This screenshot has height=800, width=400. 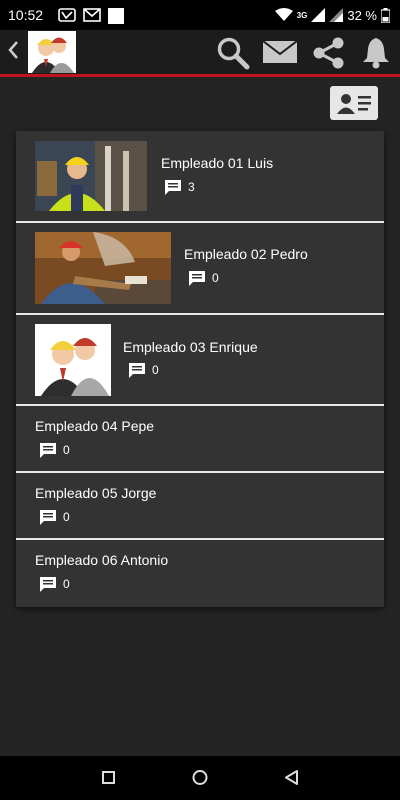 I want to click on contact-card-button, so click(x=354, y=103).